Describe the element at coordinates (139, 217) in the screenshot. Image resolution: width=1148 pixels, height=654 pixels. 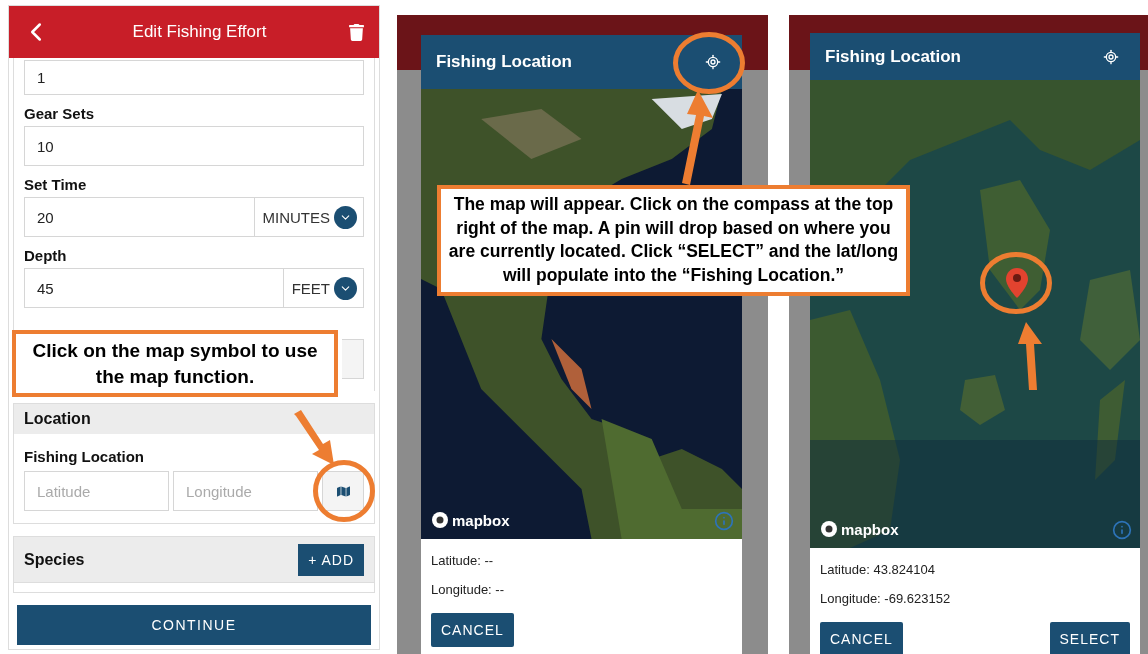
I see `input-field: 20` at that location.